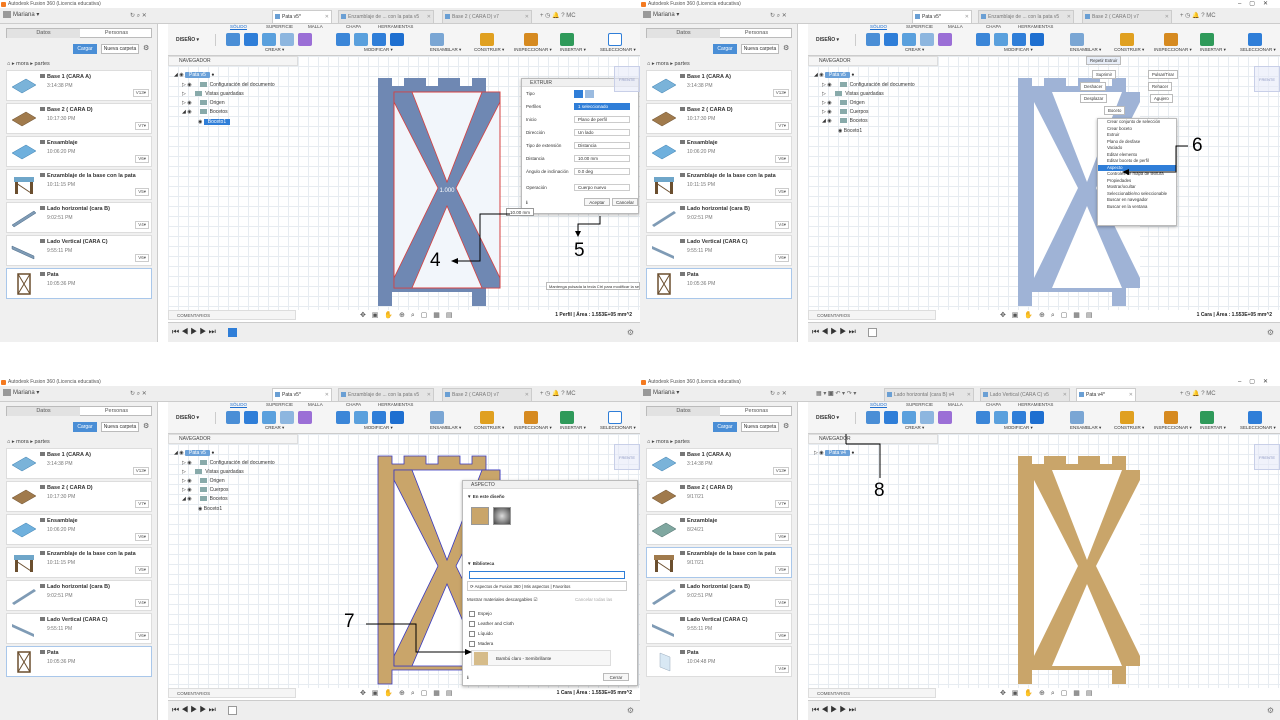 The image size is (1280, 720). What do you see at coordinates (79, 151) in the screenshot?
I see `file-item: Ensamblaje 10:06:20 PM V6▾` at bounding box center [79, 151].